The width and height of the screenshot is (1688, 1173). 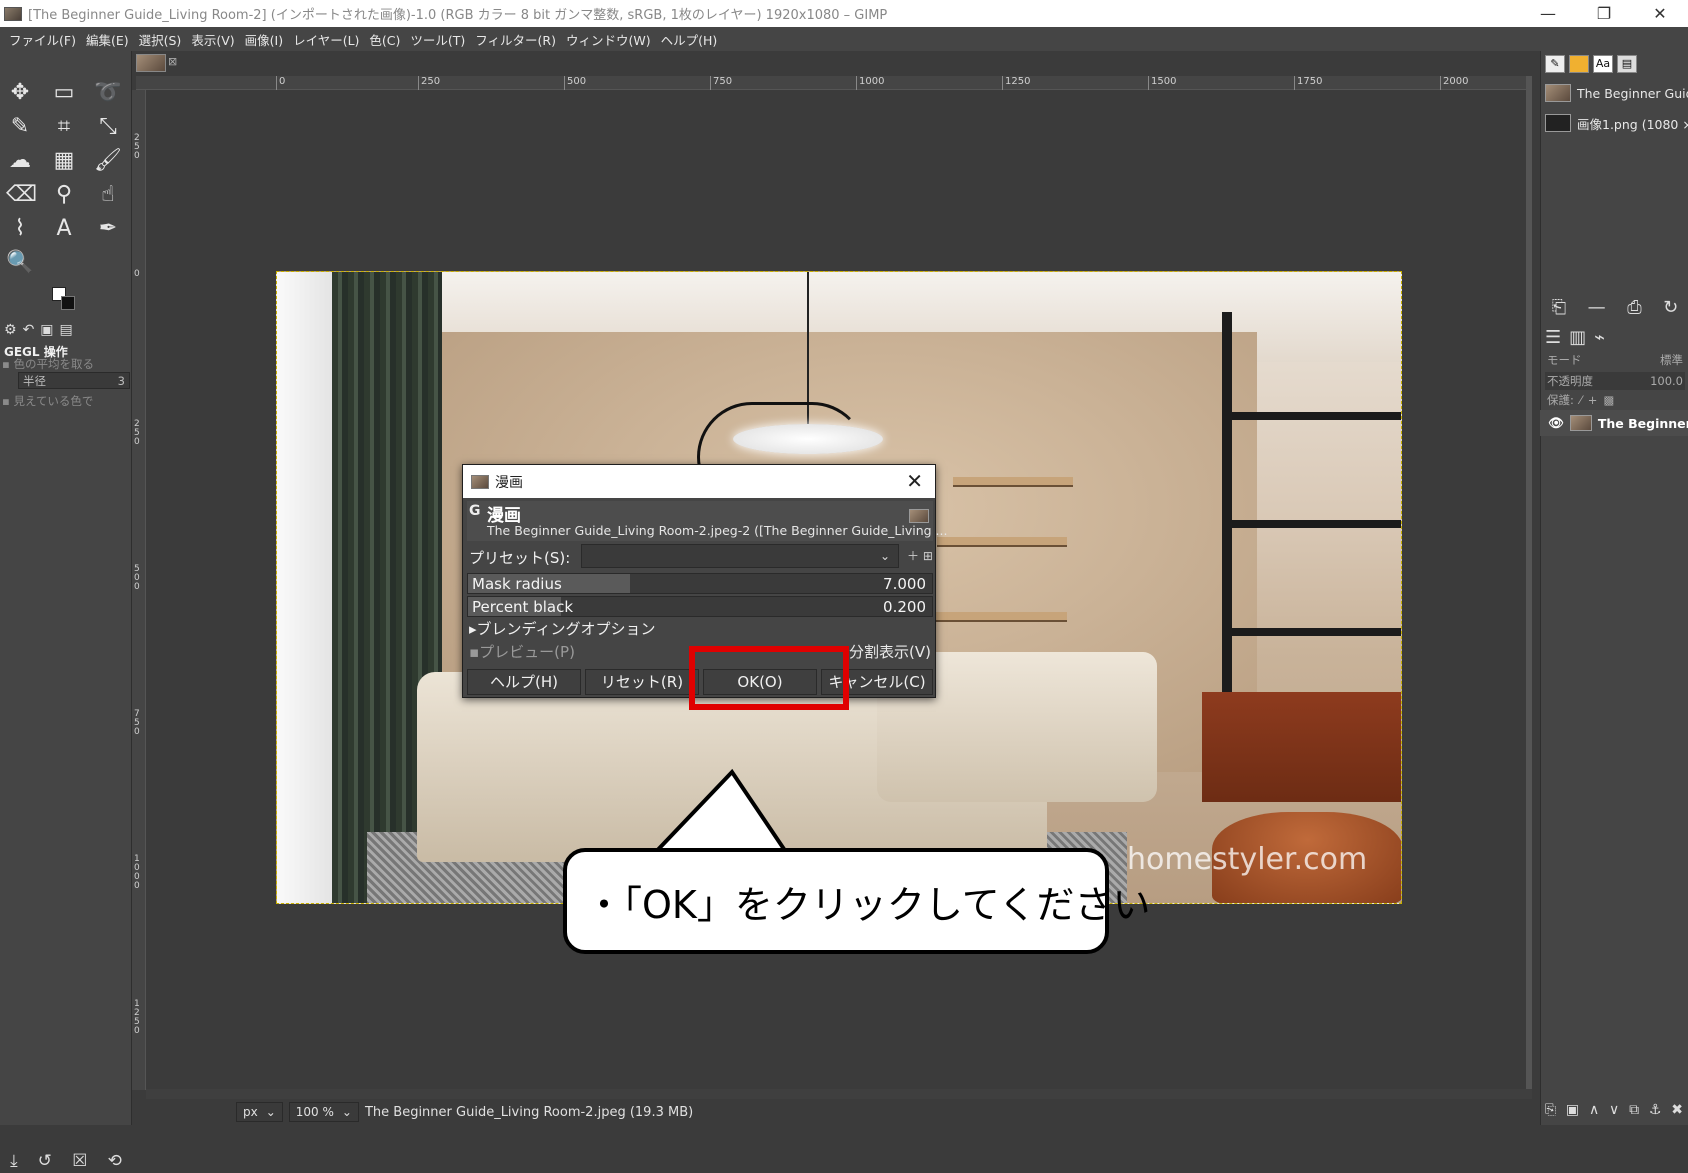 What do you see at coordinates (323, 1112) in the screenshot?
I see `zoom-select: 100 % ⌄` at bounding box center [323, 1112].